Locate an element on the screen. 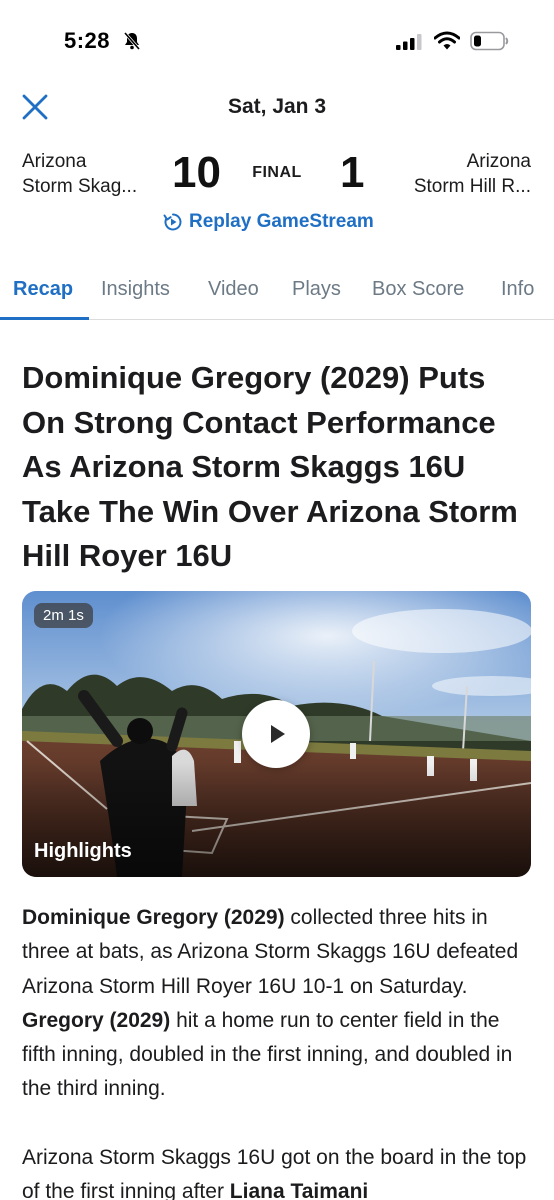 This screenshot has height=1200, width=554. replay-label: Replay GameStream is located at coordinates (281, 221).